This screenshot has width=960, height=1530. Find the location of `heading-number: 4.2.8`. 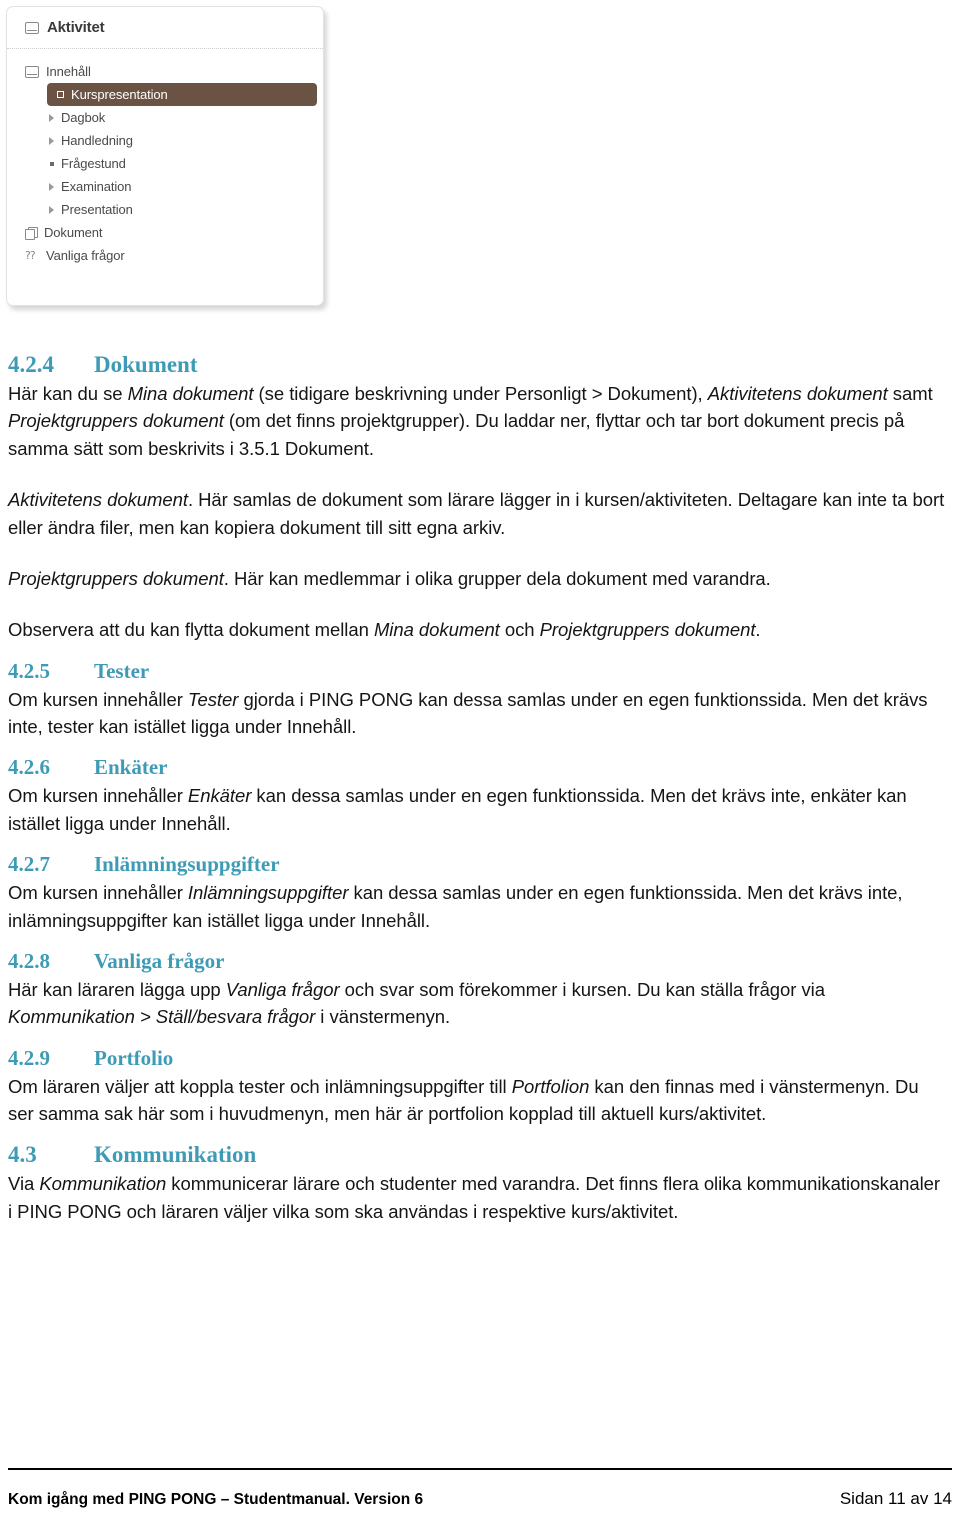

heading-number: 4.2.8 is located at coordinates (29, 960).